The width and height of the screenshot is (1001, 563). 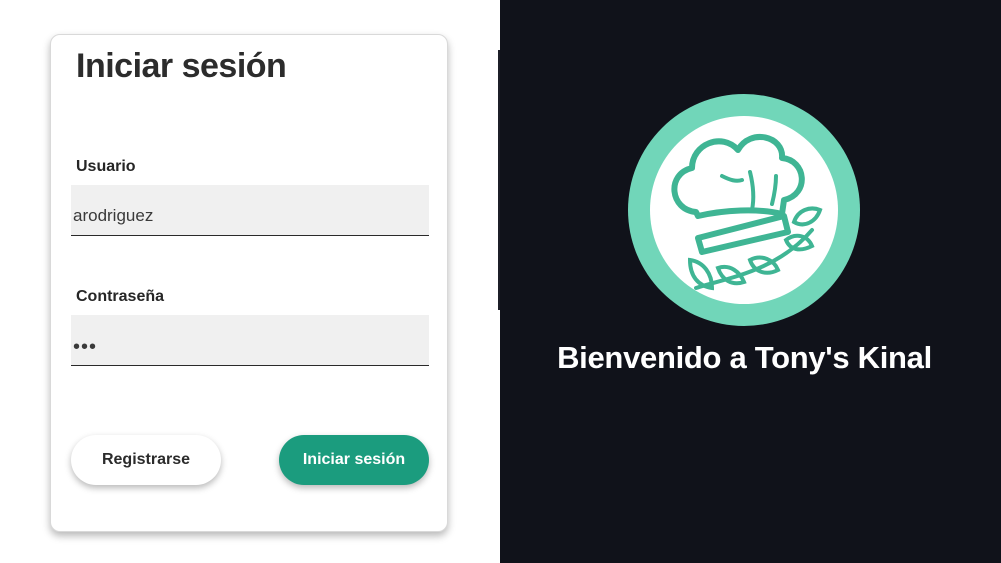 I want to click on chef-hat-icon, so click(x=744, y=210).